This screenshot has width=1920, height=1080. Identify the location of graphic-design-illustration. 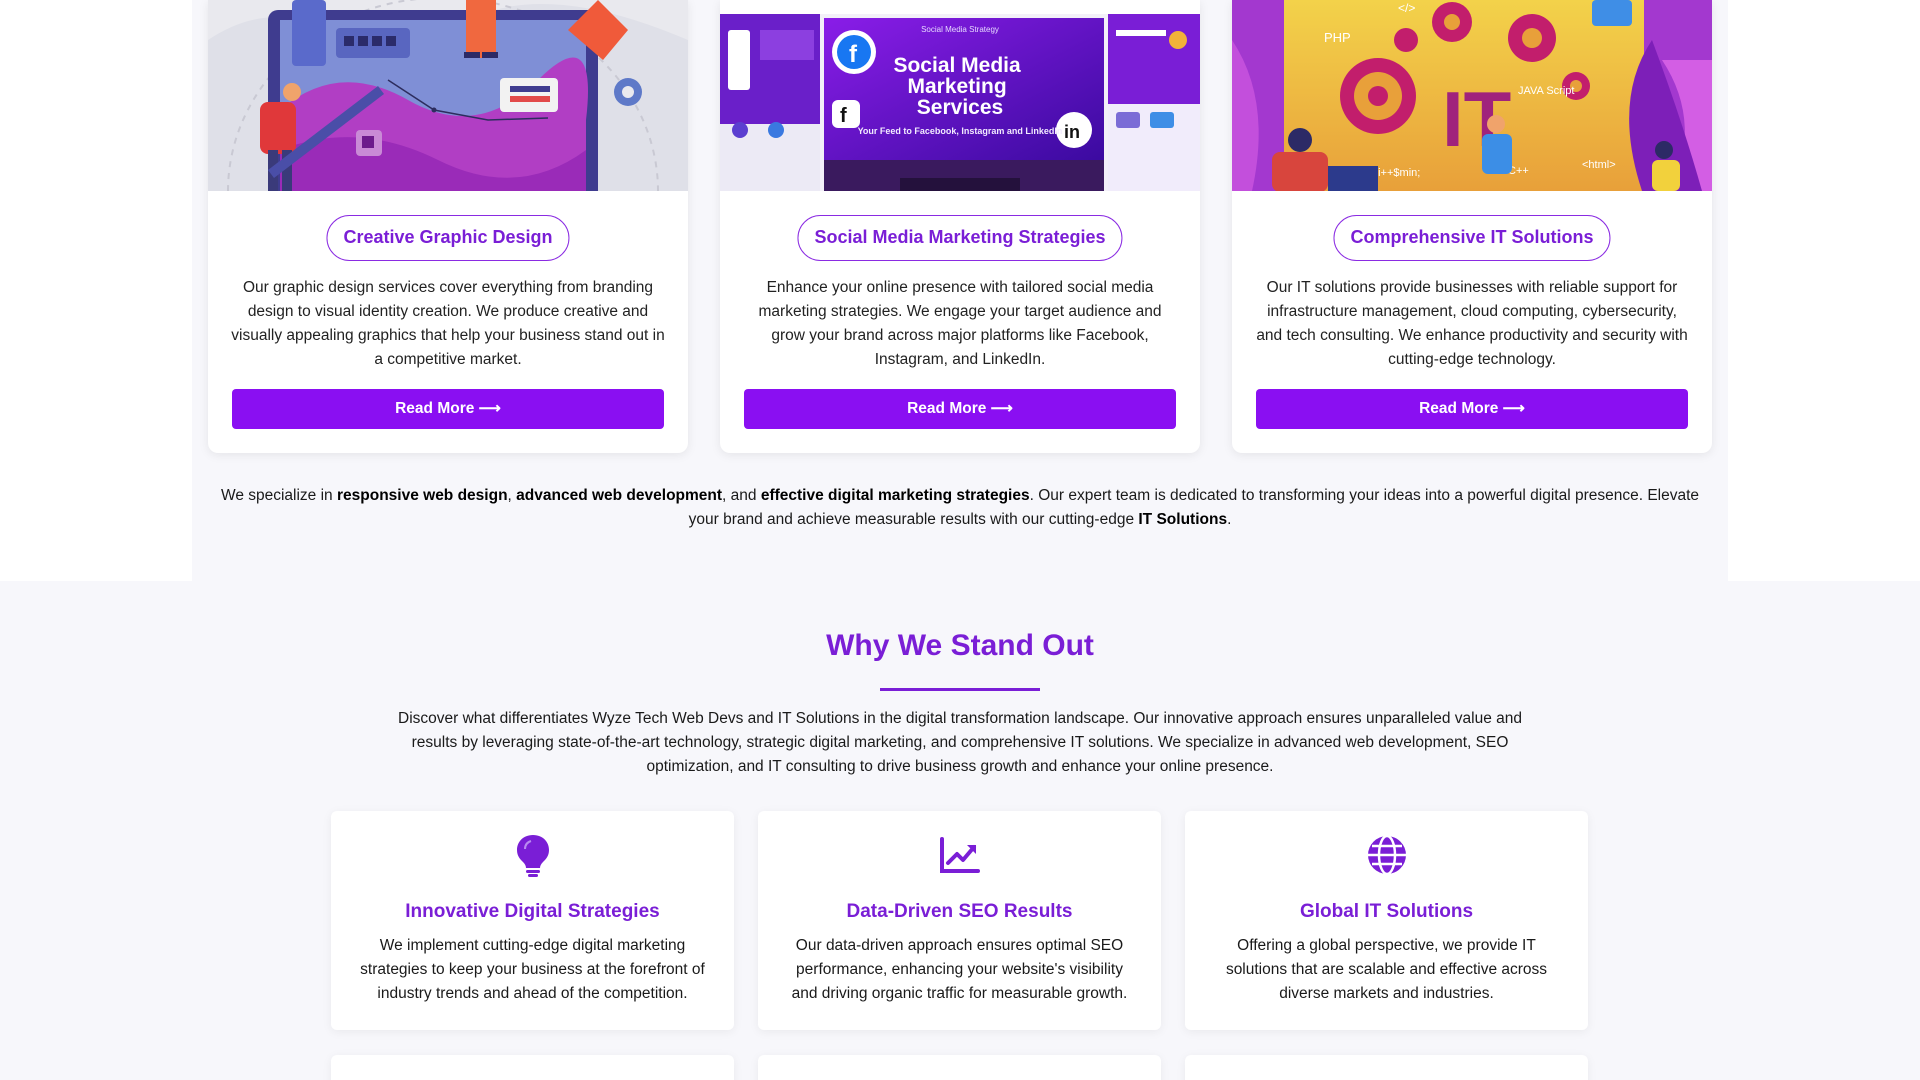
(448, 95).